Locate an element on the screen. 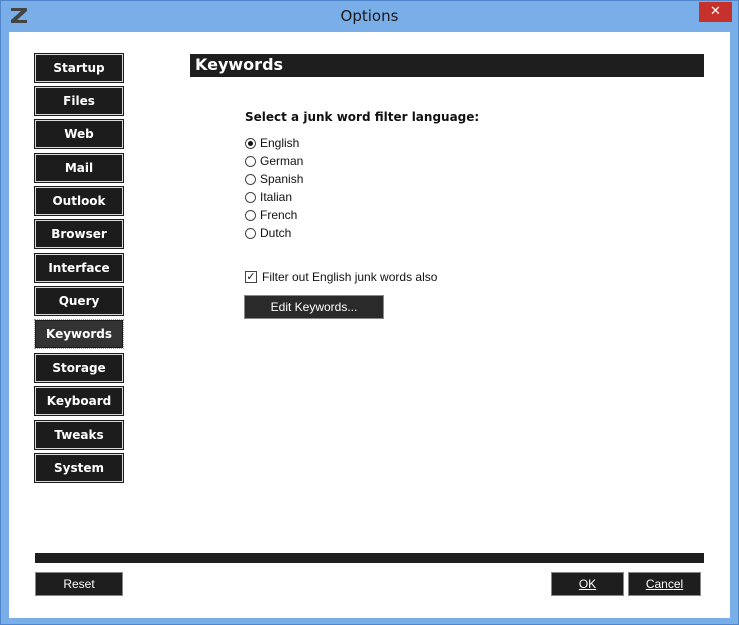 This screenshot has width=739, height=625. language-prompt: Select a junk word filter language: is located at coordinates (362, 117).